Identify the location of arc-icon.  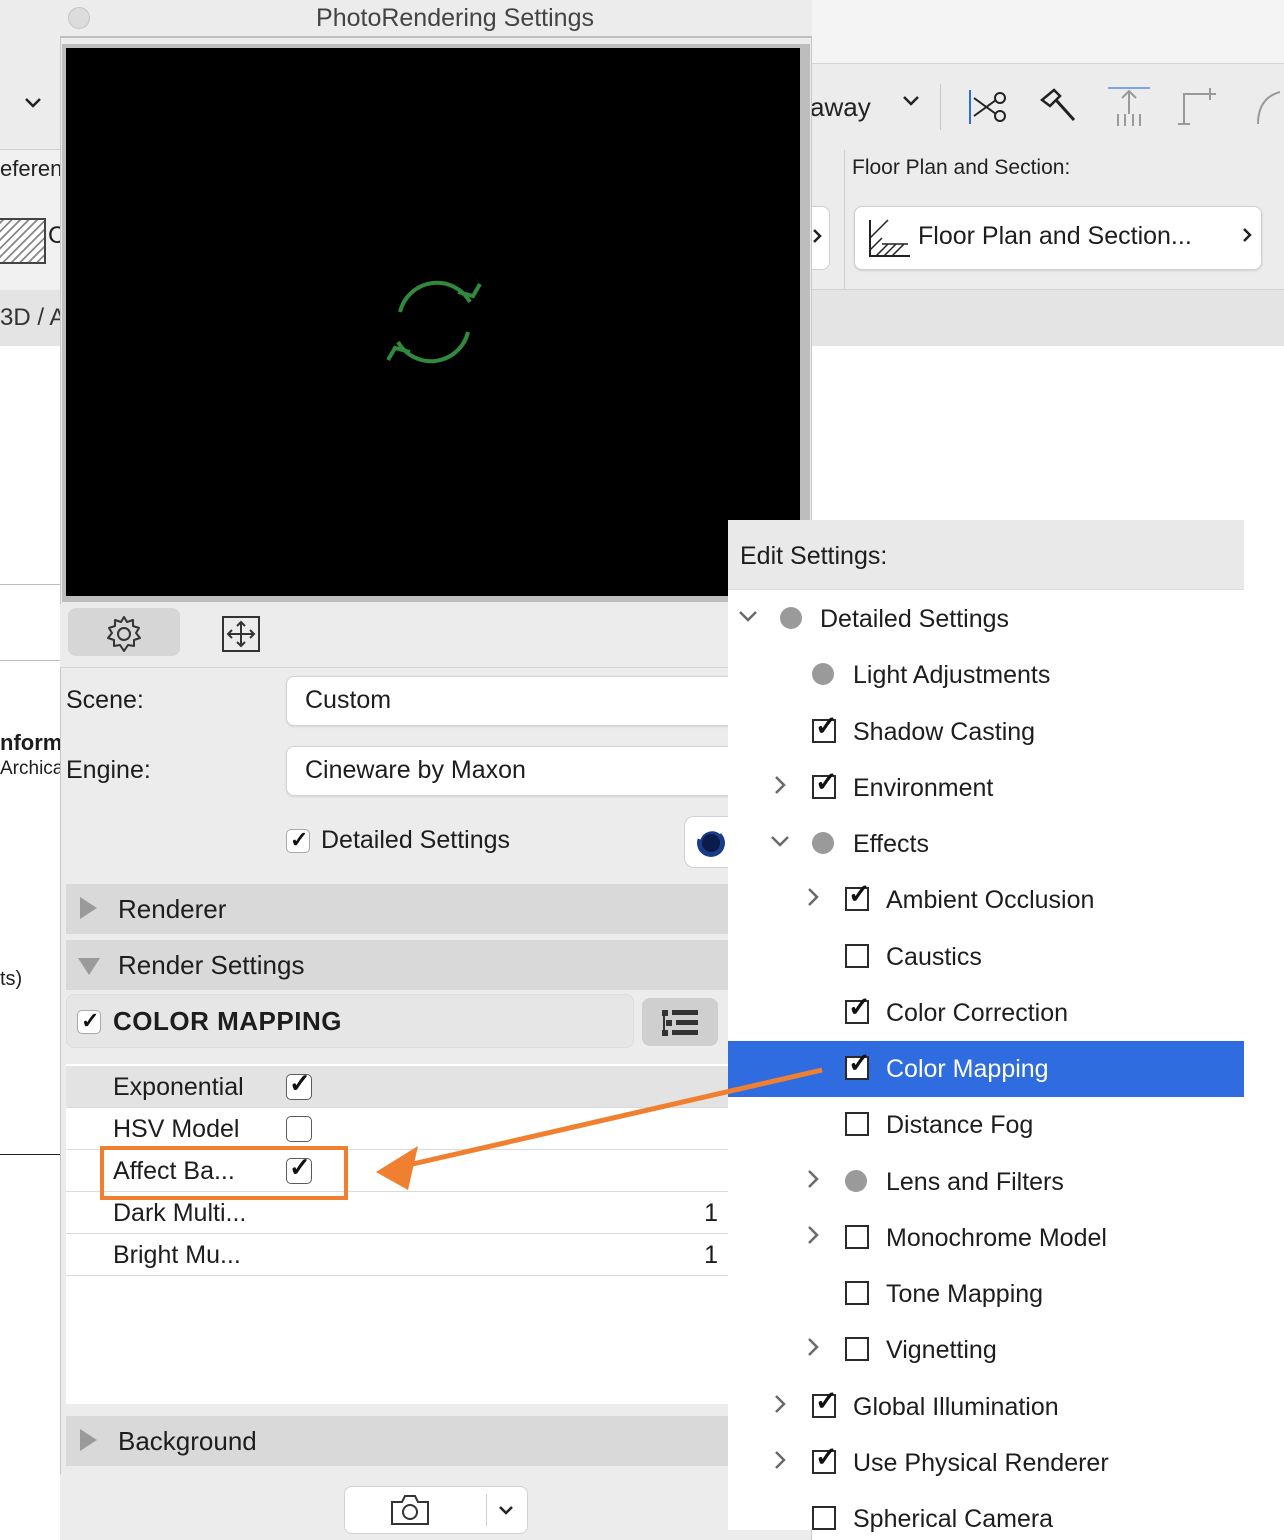
(1262, 107).